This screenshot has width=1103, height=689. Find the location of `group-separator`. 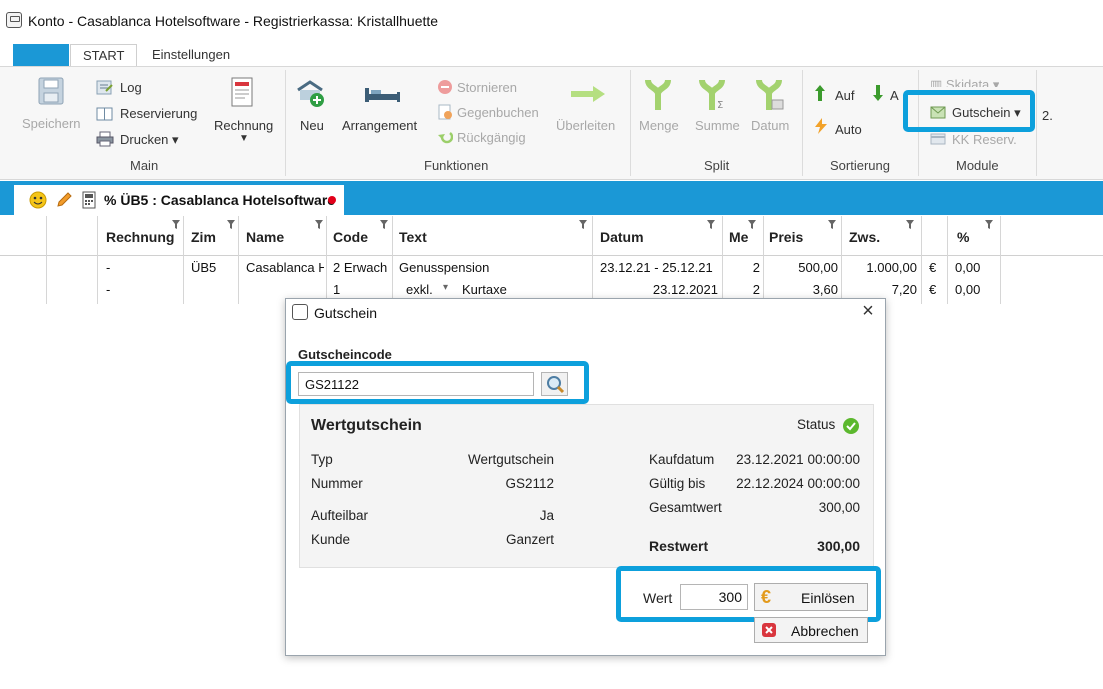

group-separator is located at coordinates (630, 123).